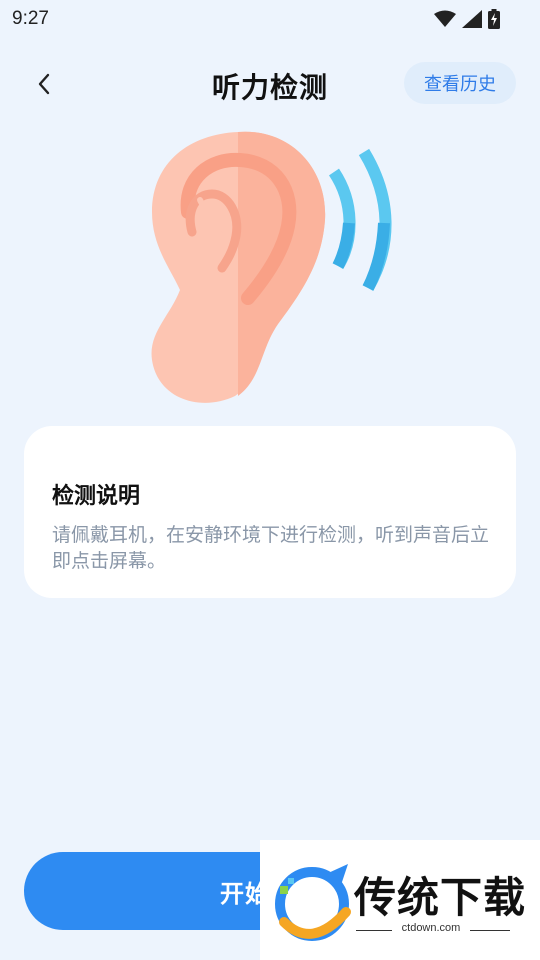 Image resolution: width=540 pixels, height=960 pixels. Describe the element at coordinates (270, 84) in the screenshot. I see `header: 听力检测 查看历史` at that location.